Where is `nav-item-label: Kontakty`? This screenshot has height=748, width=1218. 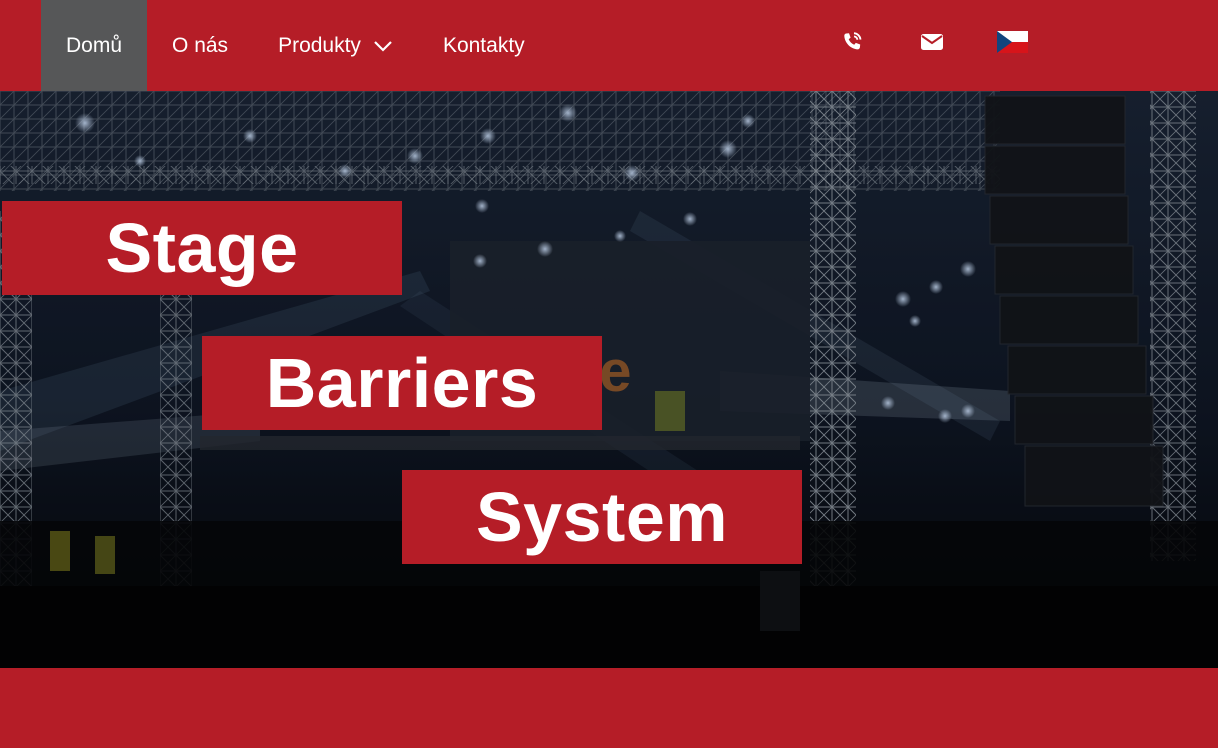
nav-item-label: Kontakty is located at coordinates (483, 45).